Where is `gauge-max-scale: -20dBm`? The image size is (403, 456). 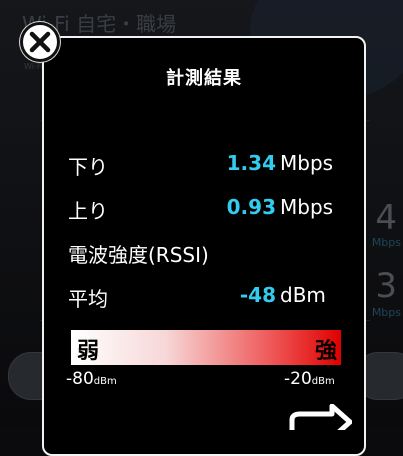
gauge-max-scale: -20dBm is located at coordinates (309, 379).